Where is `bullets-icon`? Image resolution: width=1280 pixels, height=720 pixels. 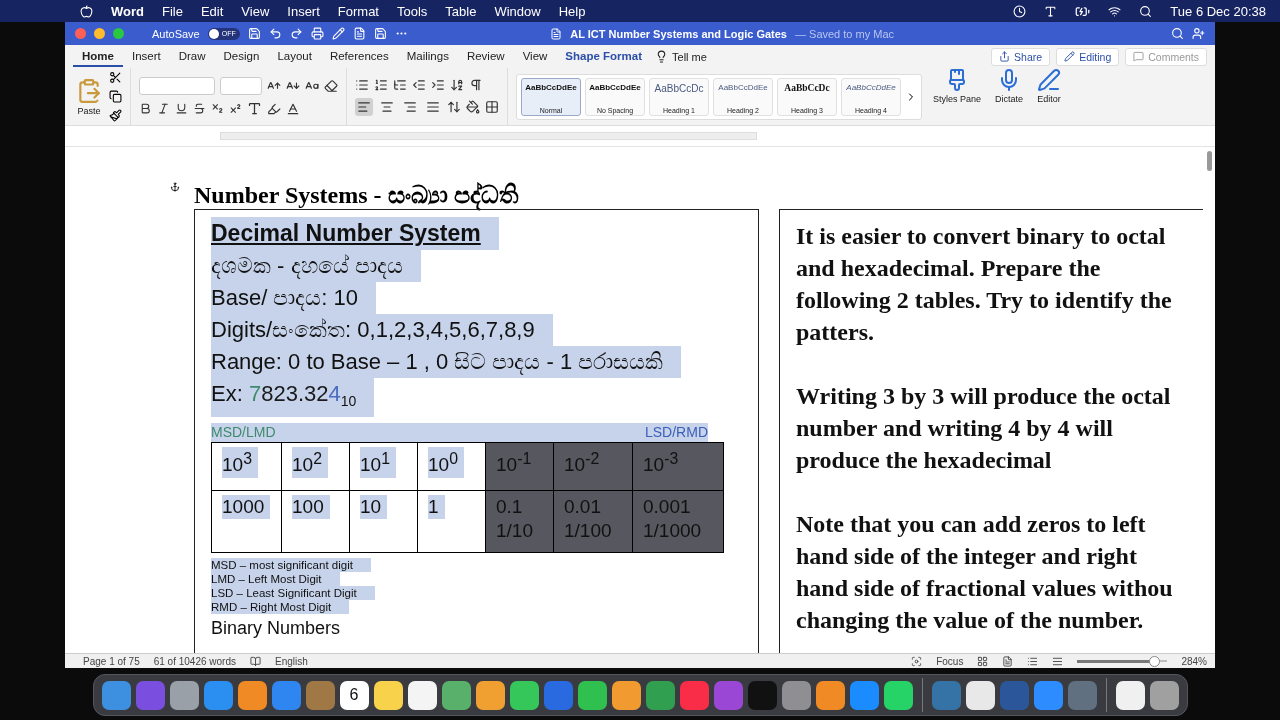 bullets-icon is located at coordinates (362, 84).